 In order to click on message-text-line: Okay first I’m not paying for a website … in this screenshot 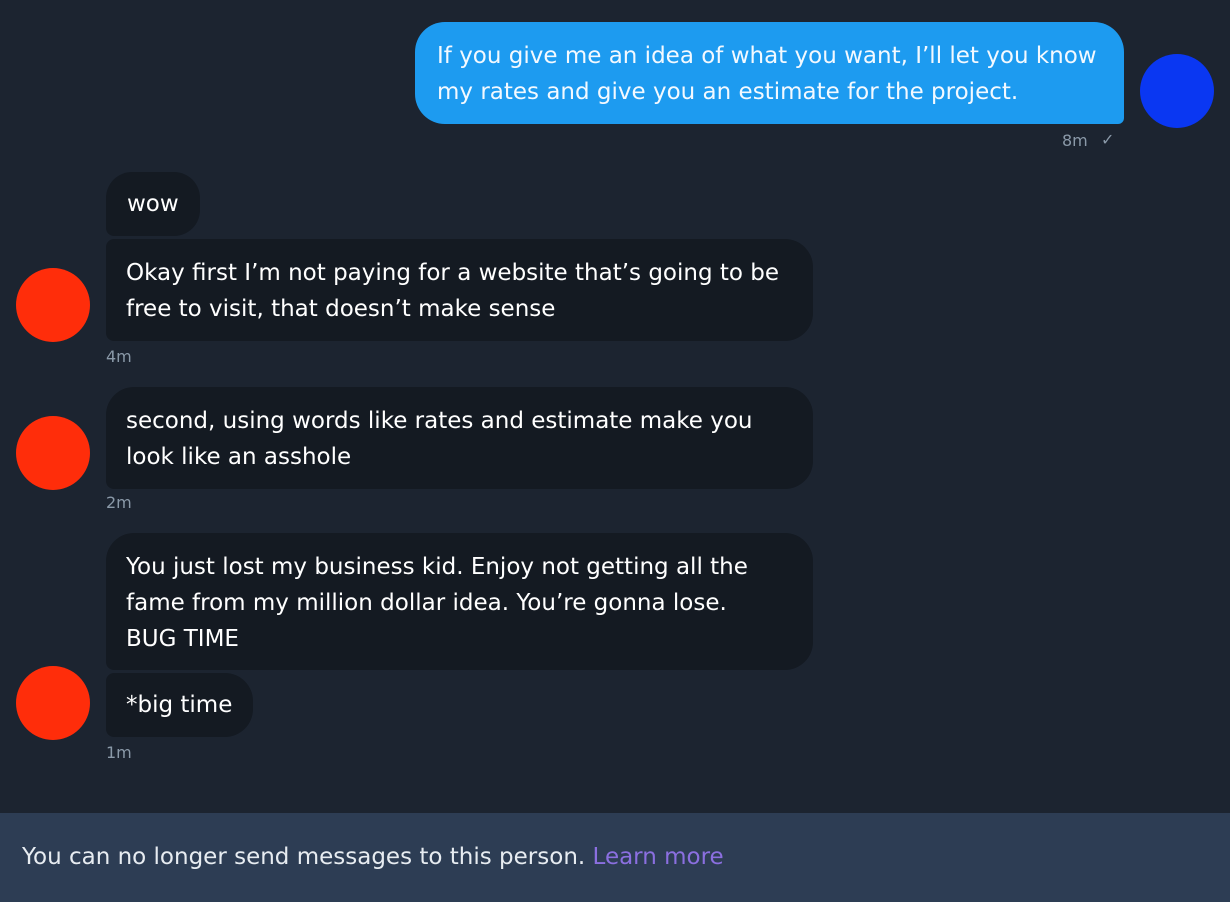, I will do `click(453, 273)`.